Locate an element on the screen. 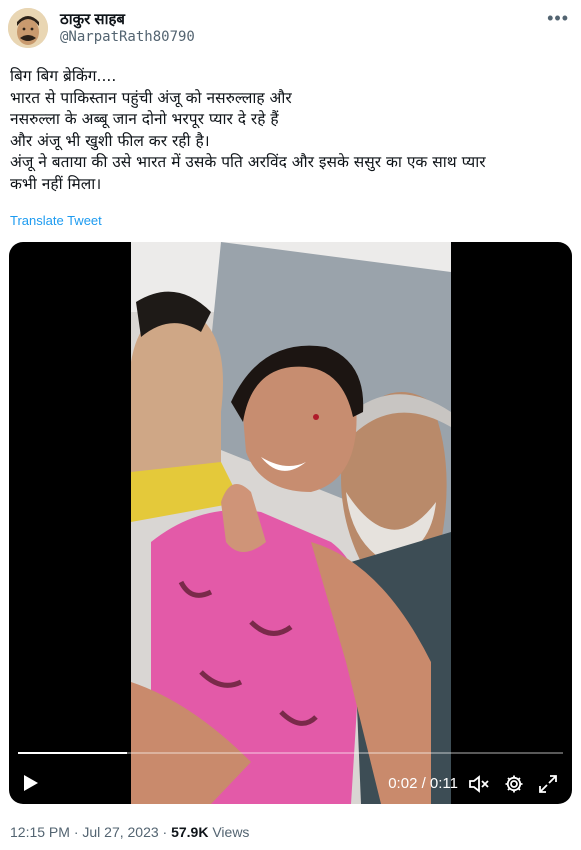  avatar is located at coordinates (28, 28).